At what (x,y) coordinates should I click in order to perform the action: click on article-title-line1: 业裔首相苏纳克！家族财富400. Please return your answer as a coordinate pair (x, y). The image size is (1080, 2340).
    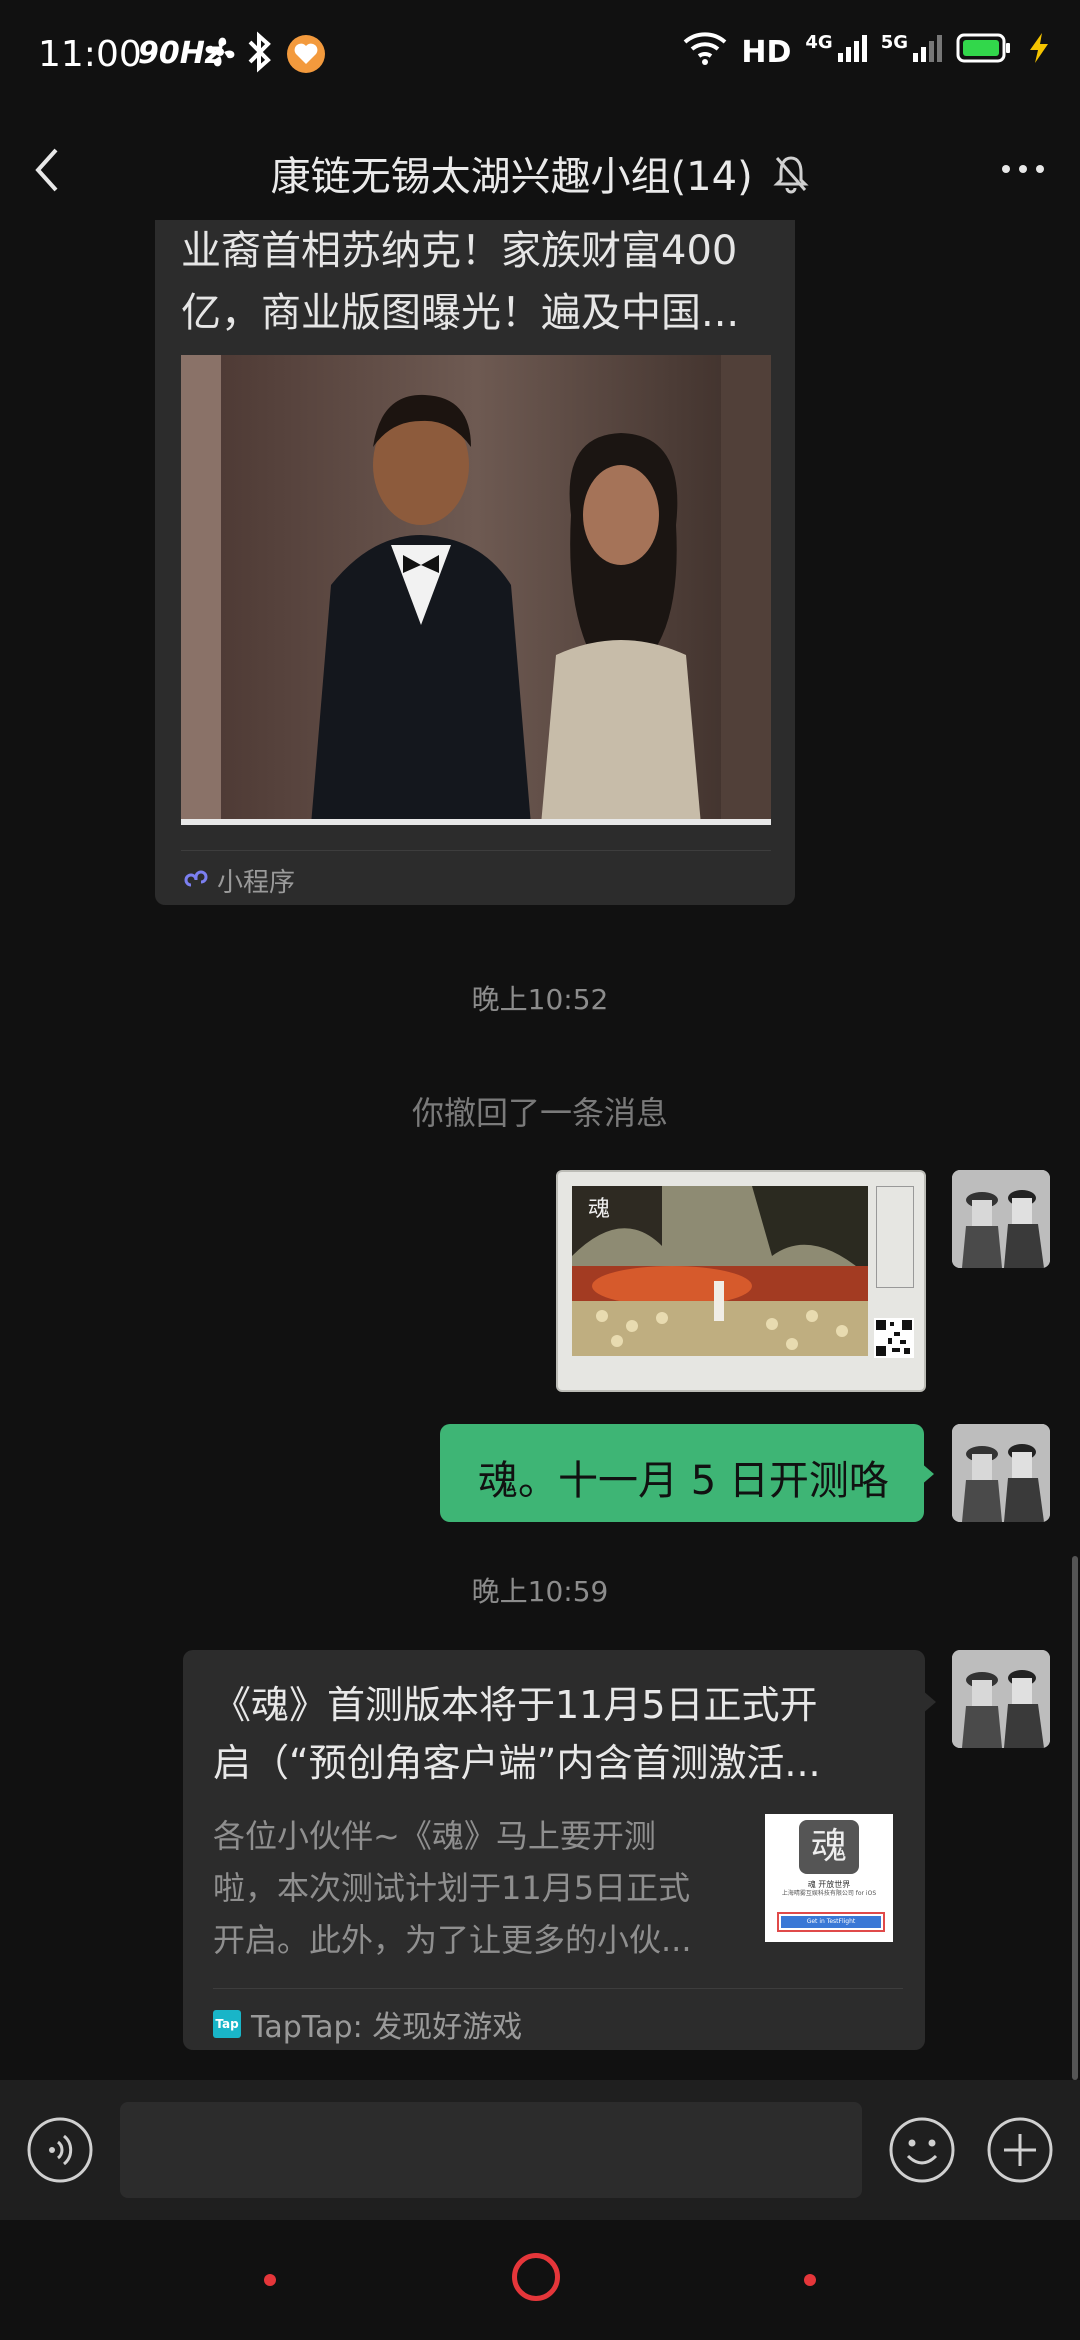
    Looking at the image, I should click on (459, 251).